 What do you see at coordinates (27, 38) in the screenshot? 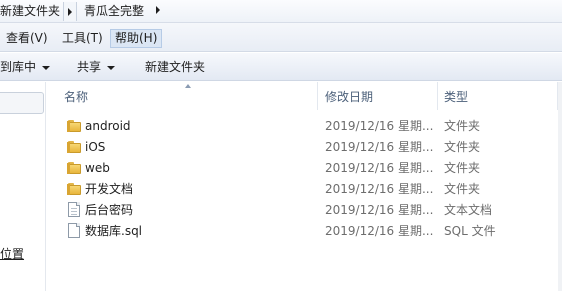
I see `menu-view: 查看(V)` at bounding box center [27, 38].